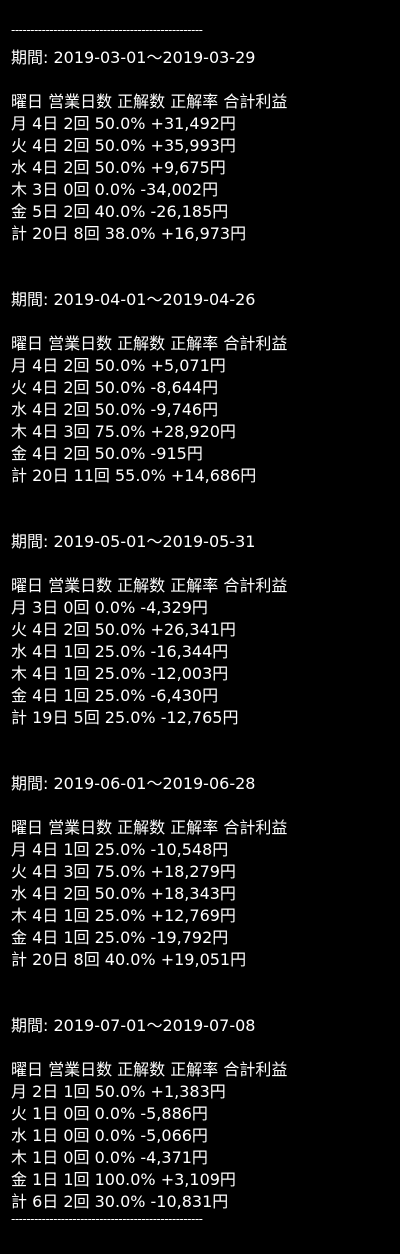 The width and height of the screenshot is (400, 1254). What do you see at coordinates (109, 607) in the screenshot?
I see `table-row: 月 3日 0回 0.0% -4,329円` at bounding box center [109, 607].